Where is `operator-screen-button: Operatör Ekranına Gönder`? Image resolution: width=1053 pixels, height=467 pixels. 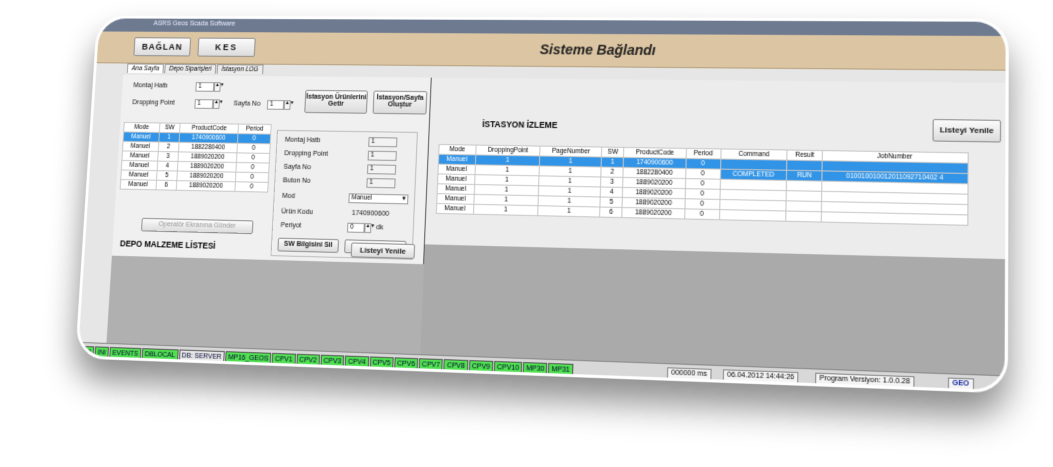 operator-screen-button: Operatör Ekranına Gönder is located at coordinates (197, 226).